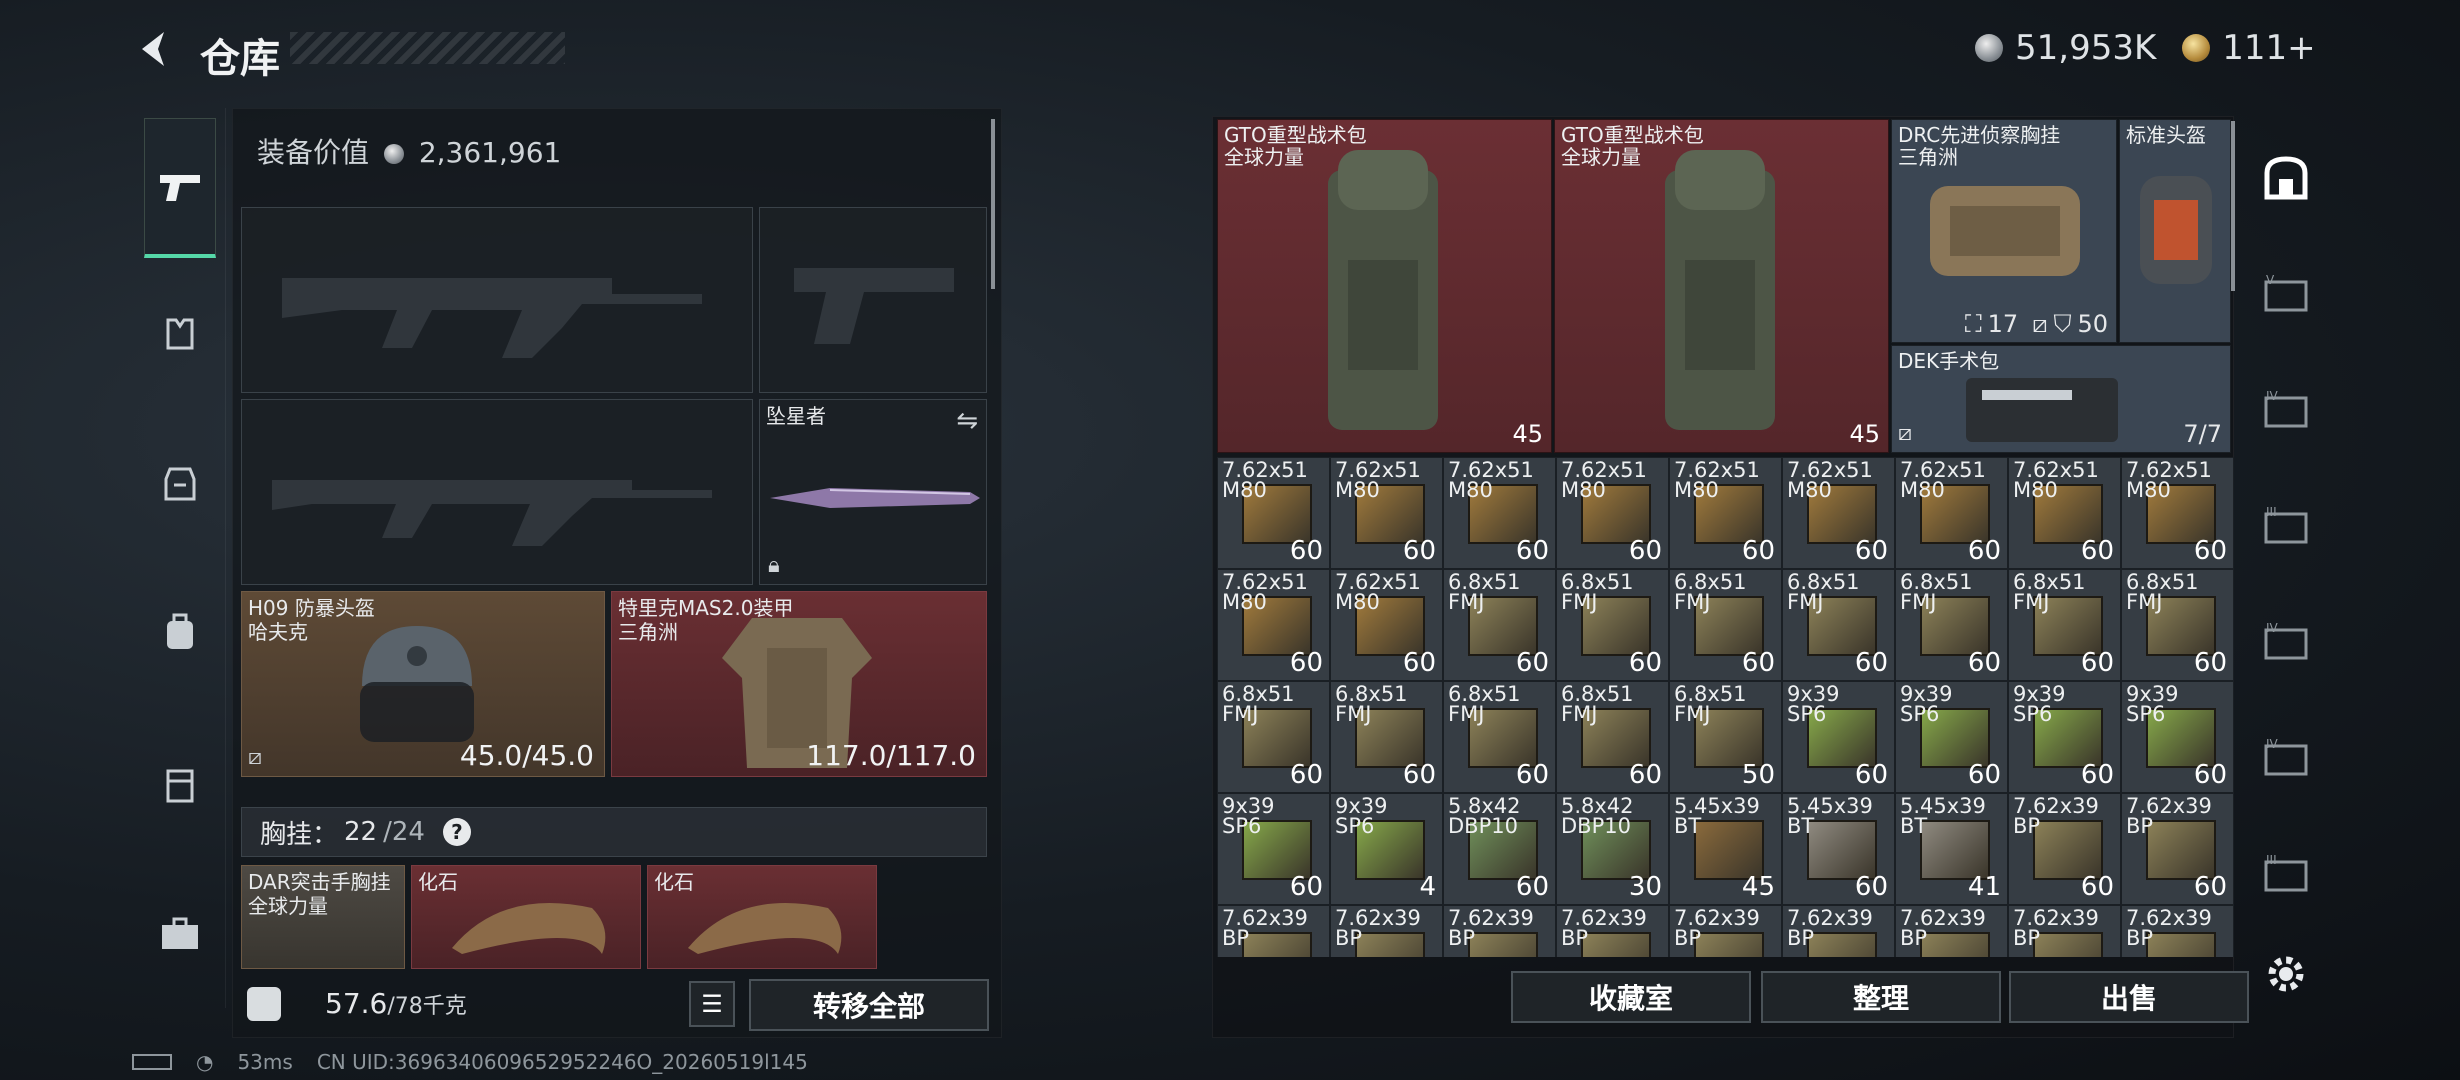  I want to click on sell-button: 出售, so click(2129, 997).